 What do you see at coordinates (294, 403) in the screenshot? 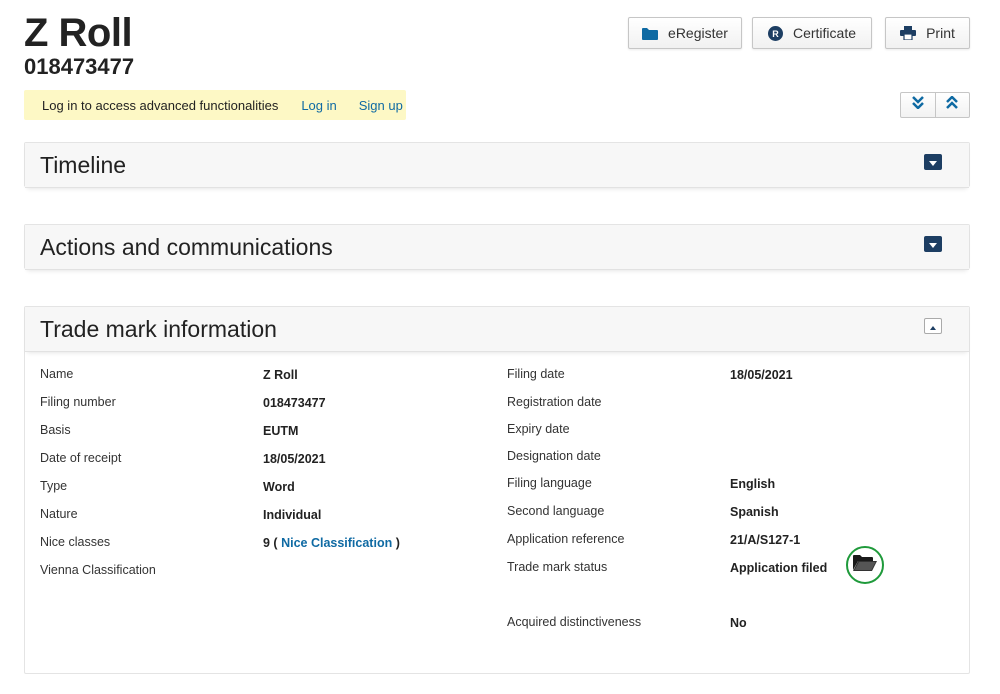
I see `info-value: 018473477` at bounding box center [294, 403].